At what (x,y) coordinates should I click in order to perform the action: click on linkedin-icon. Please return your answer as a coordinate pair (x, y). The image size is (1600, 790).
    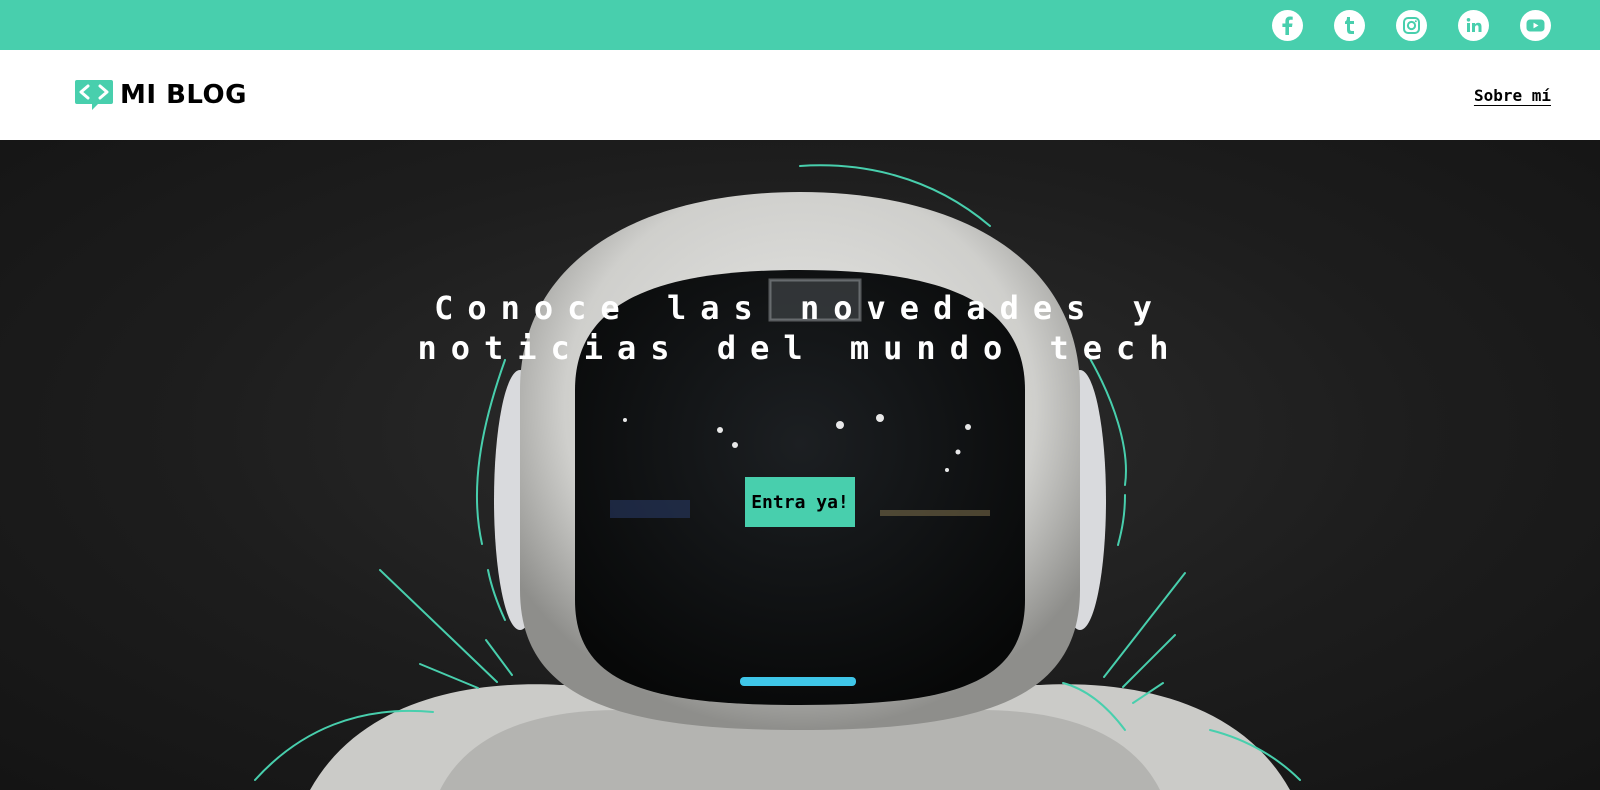
    Looking at the image, I should click on (1474, 24).